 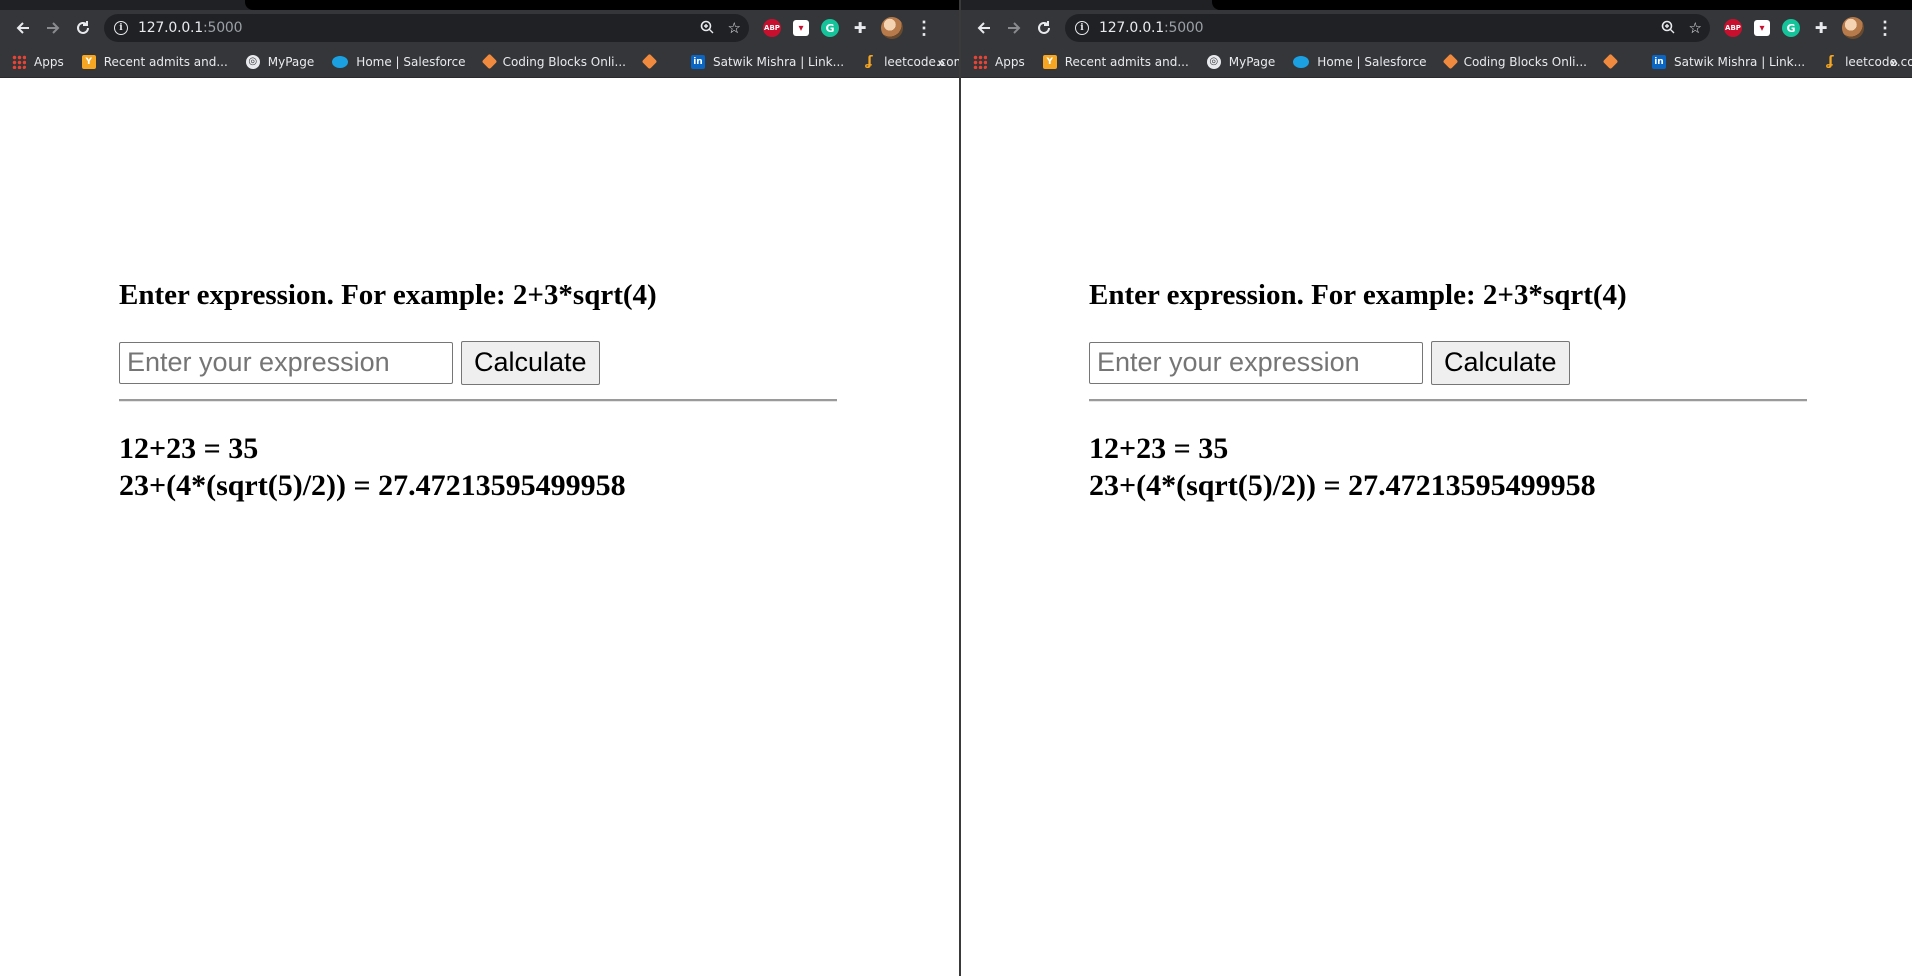 I want to click on extensions-row: ABP ▾ G ✚ ⋮, so click(x=1809, y=28).